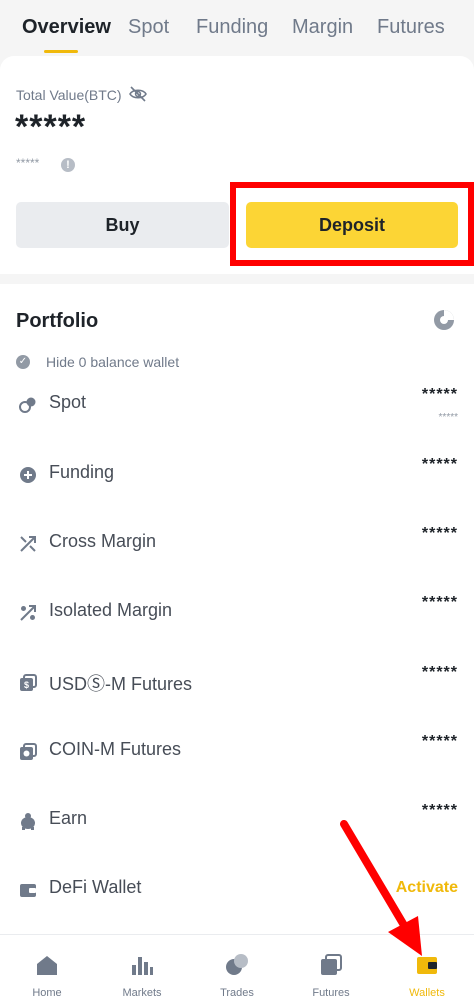  I want to click on usdm-futures-icon: $, so click(28, 682).